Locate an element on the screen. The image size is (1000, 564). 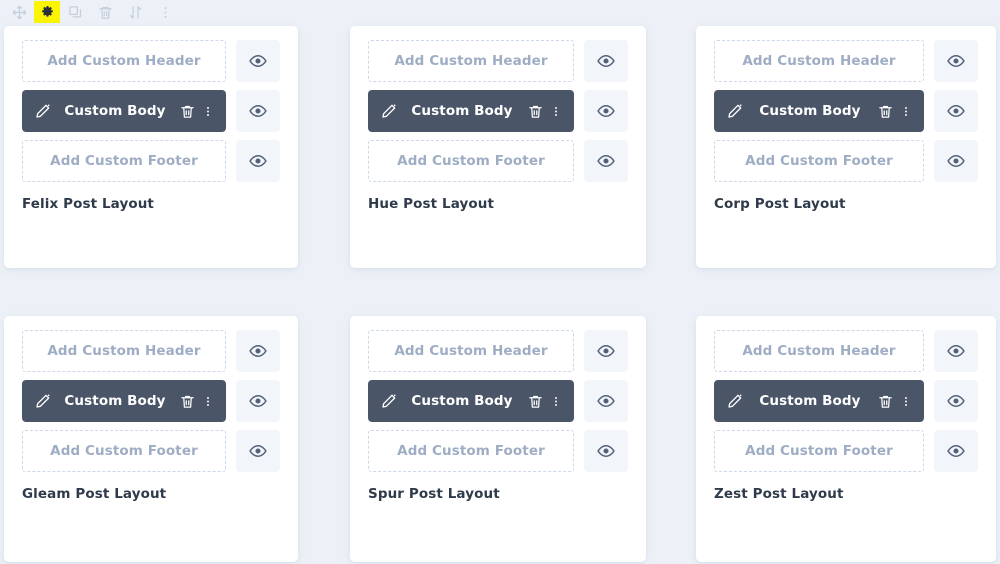
duplicate-icon is located at coordinates (75, 12).